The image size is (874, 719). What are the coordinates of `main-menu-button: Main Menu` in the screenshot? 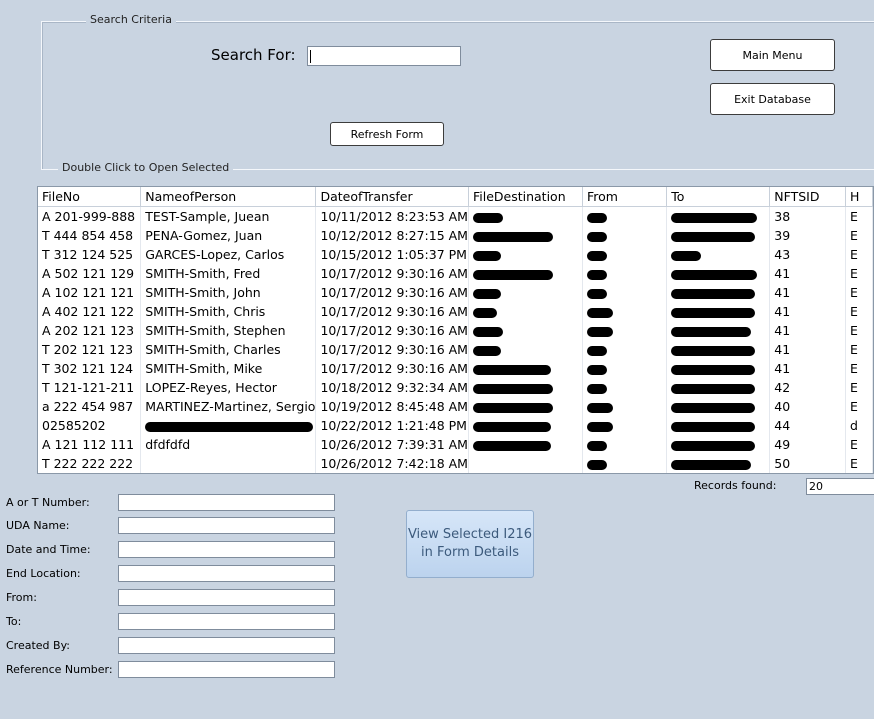 It's located at (772, 55).